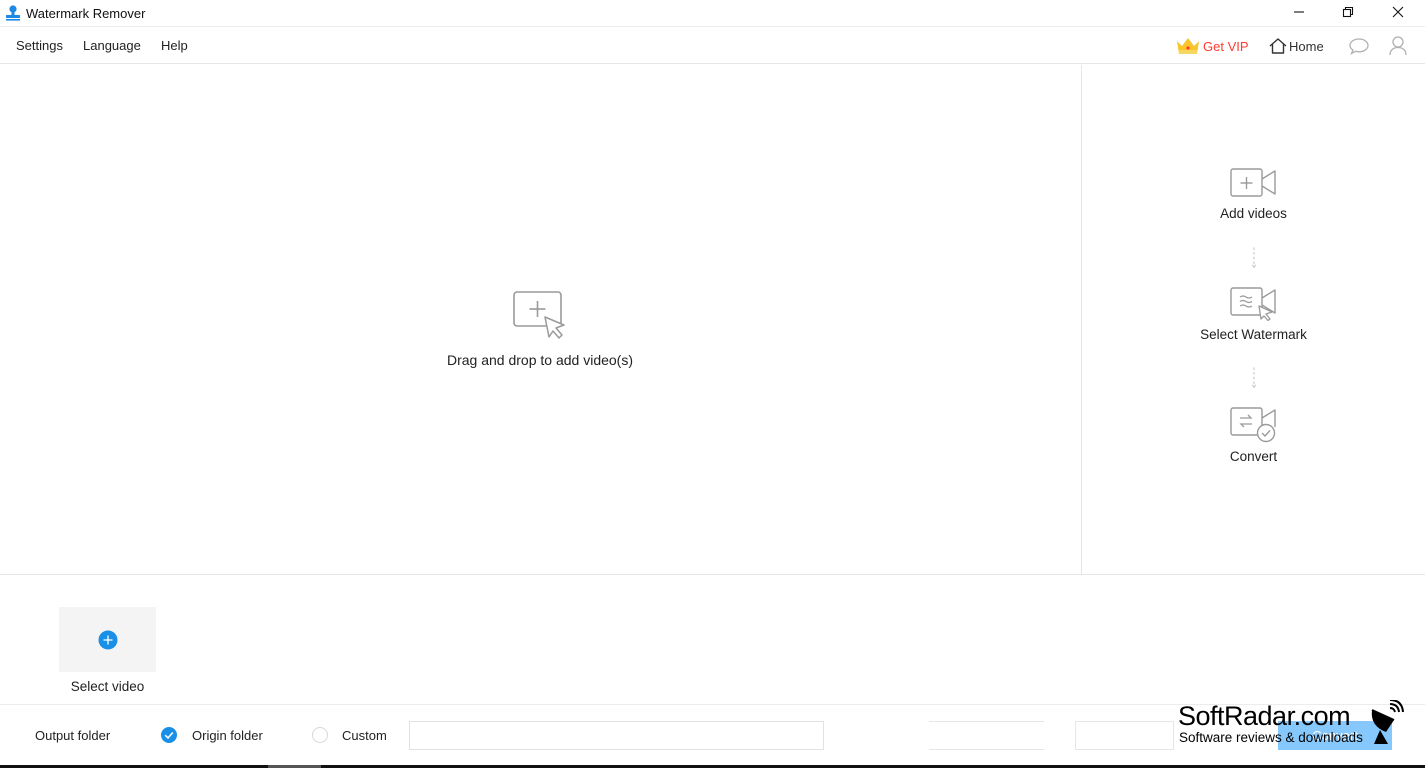 The image size is (1425, 768). I want to click on crown-icon, so click(1188, 46).